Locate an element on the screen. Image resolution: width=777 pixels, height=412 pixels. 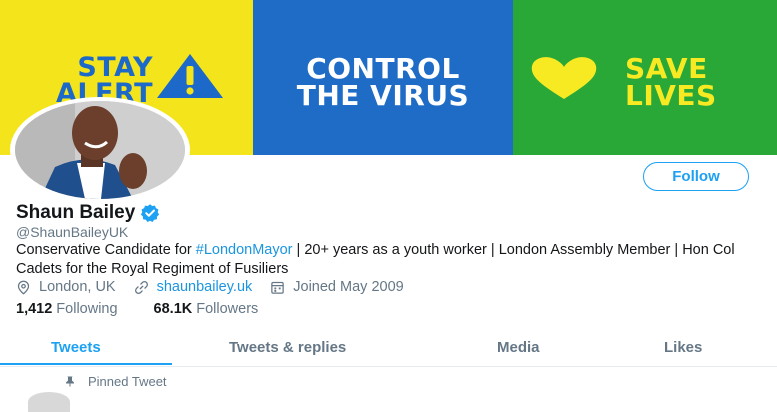
bio-hashtag-link: #LondonMayor is located at coordinates (244, 250).